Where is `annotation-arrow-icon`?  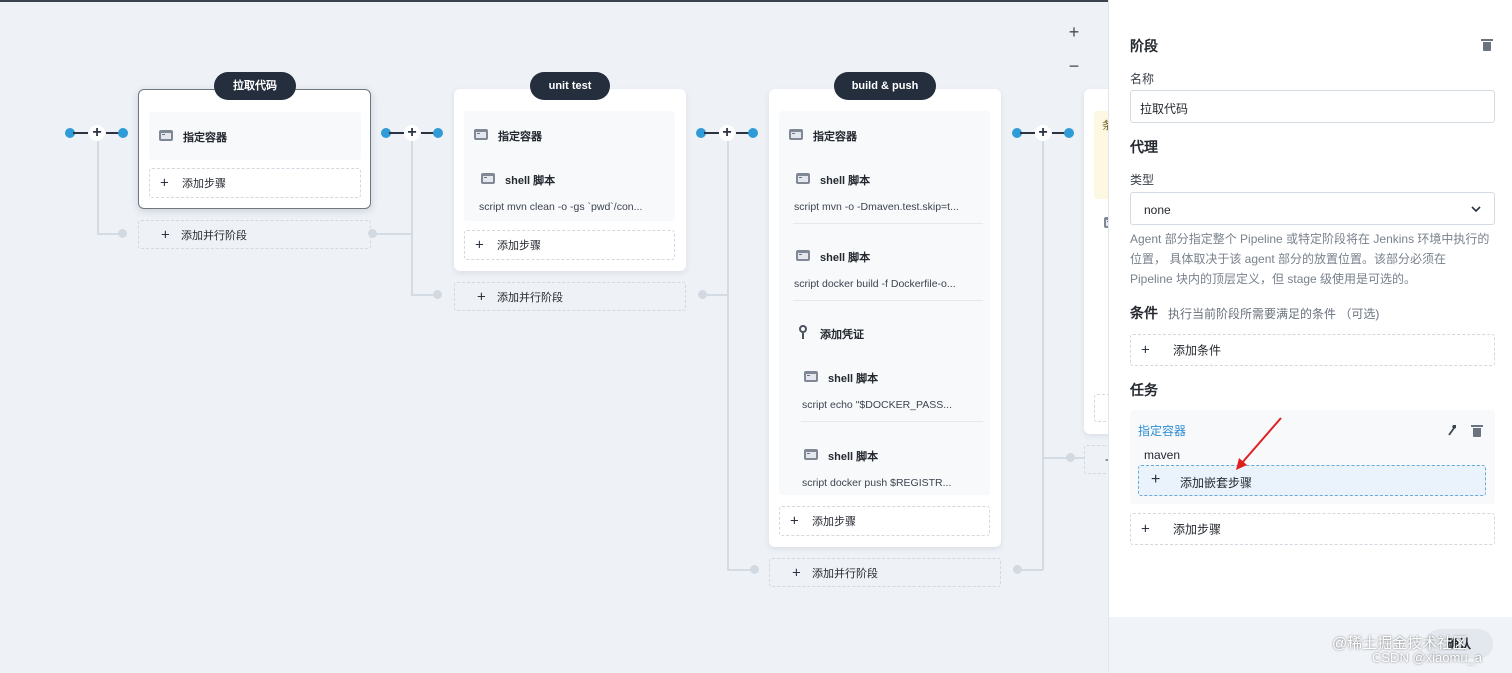 annotation-arrow-icon is located at coordinates (1259, 443).